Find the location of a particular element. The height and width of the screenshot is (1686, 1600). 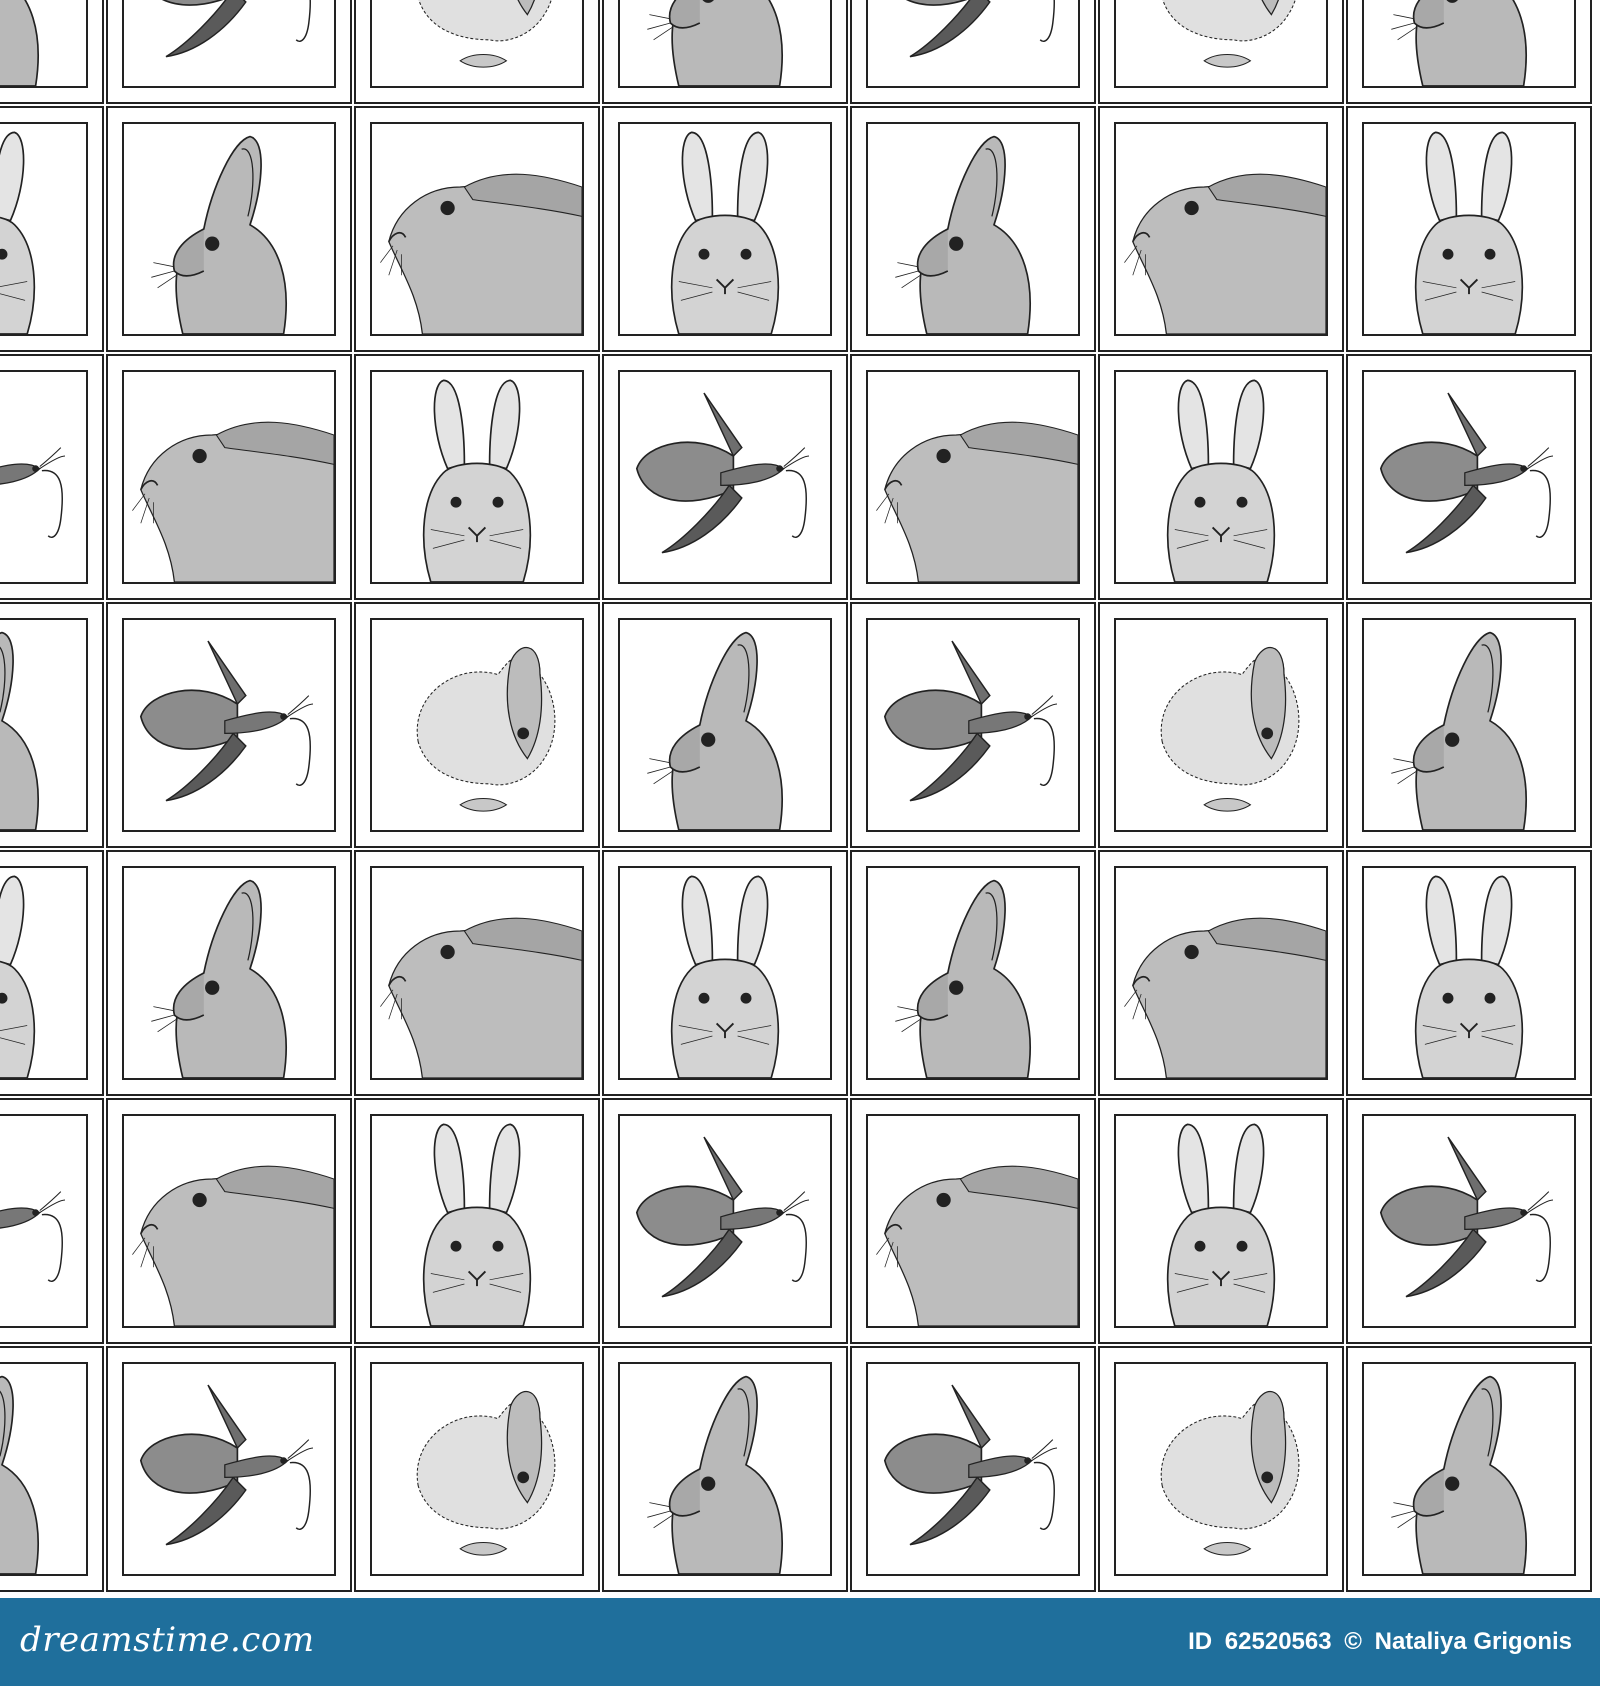

author-name: Nataliya Grigonis is located at coordinates (1473, 1641).